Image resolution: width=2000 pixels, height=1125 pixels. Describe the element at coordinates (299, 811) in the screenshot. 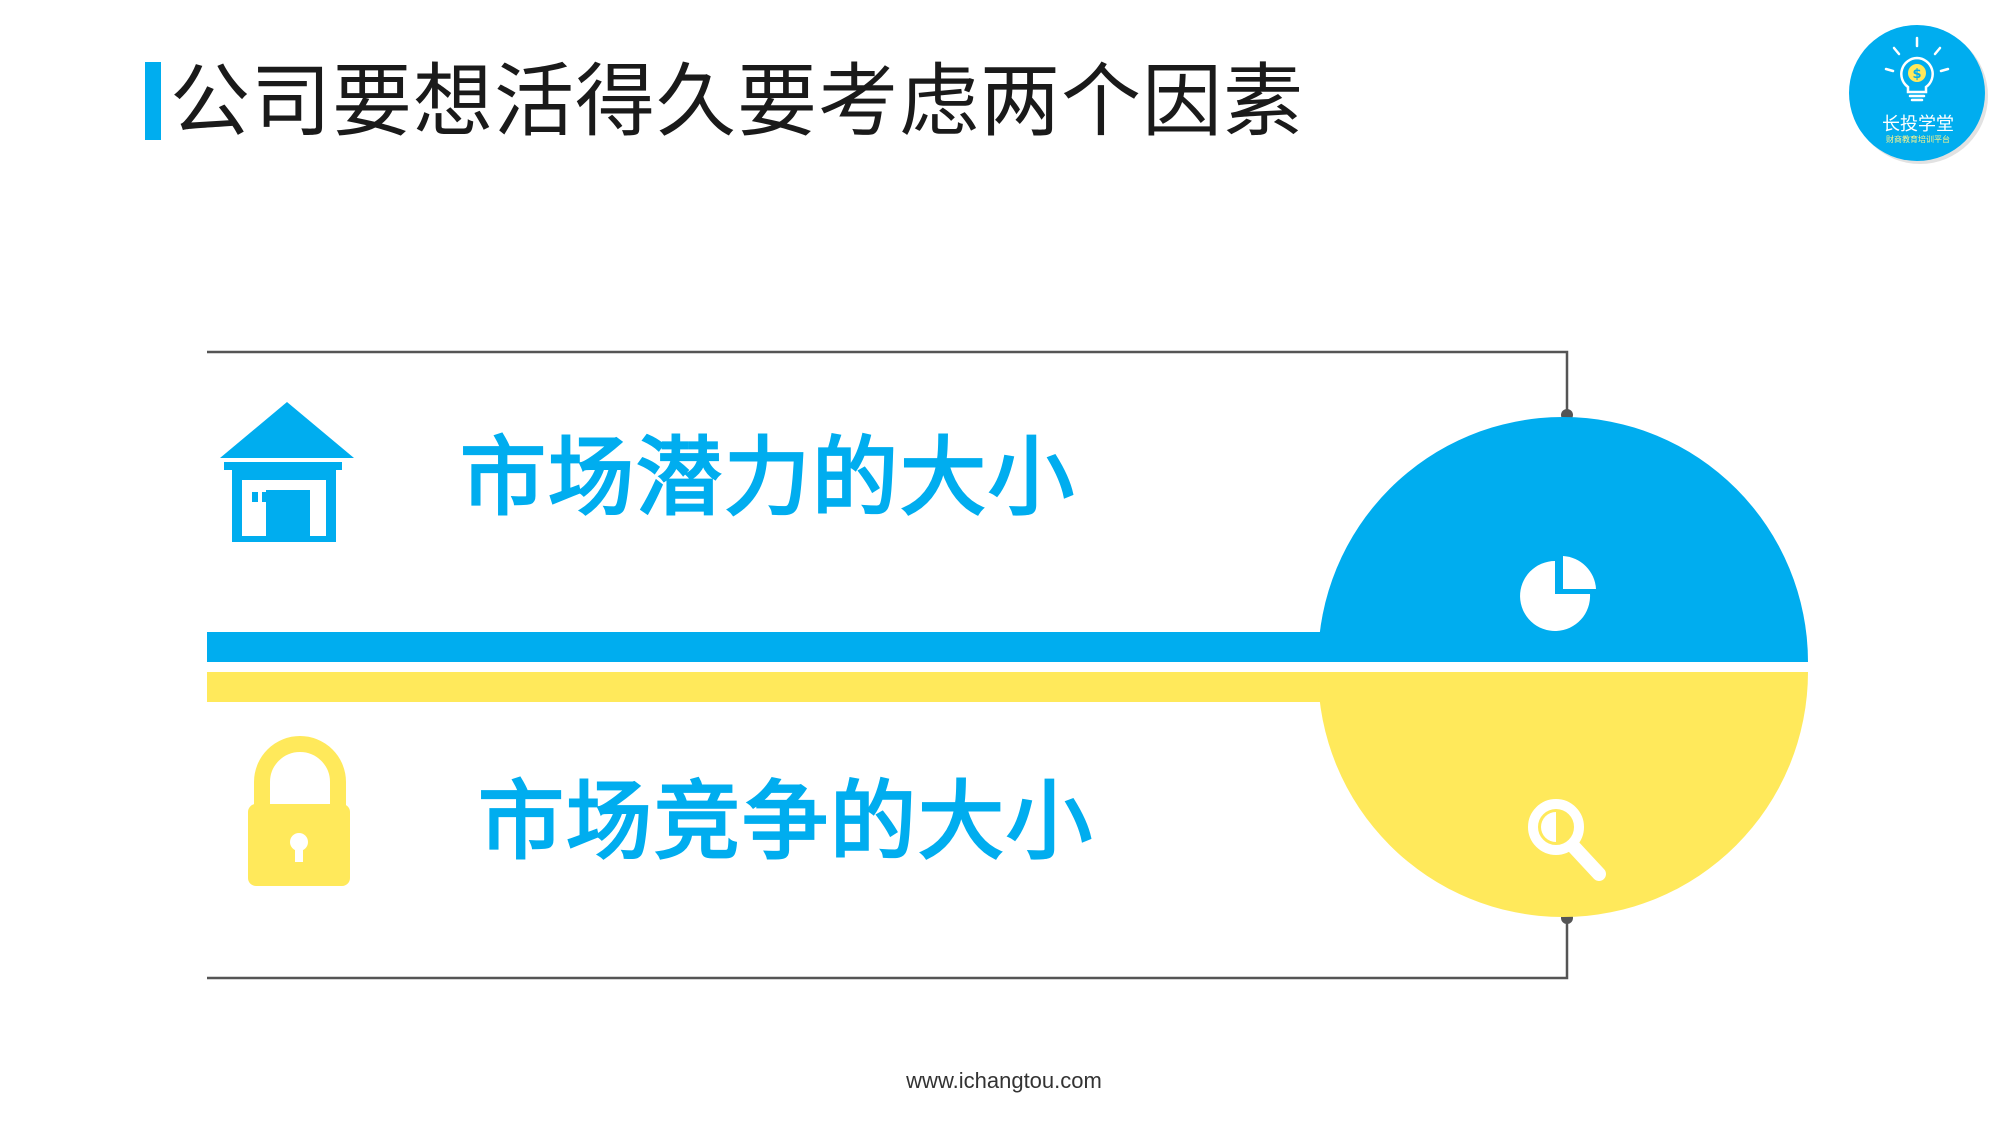

I see `padlock-icon` at that location.